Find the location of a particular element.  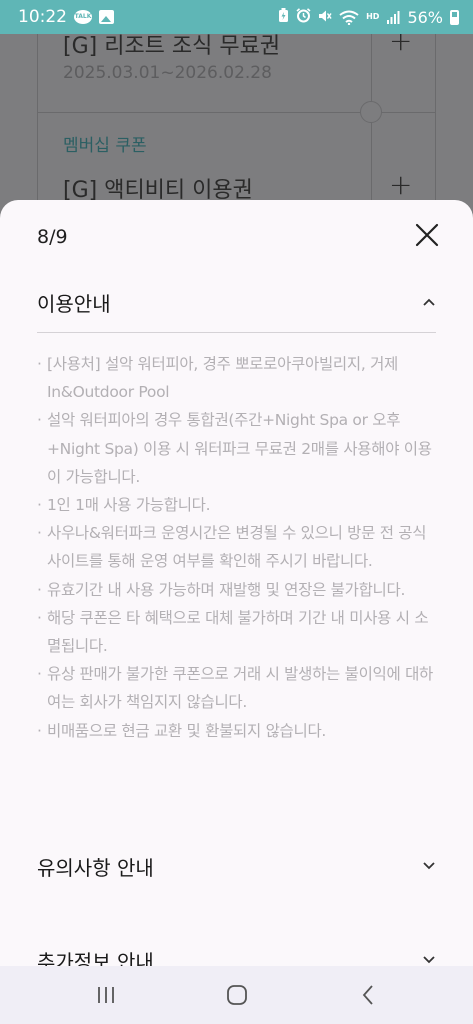

section-divider is located at coordinates (236, 332).